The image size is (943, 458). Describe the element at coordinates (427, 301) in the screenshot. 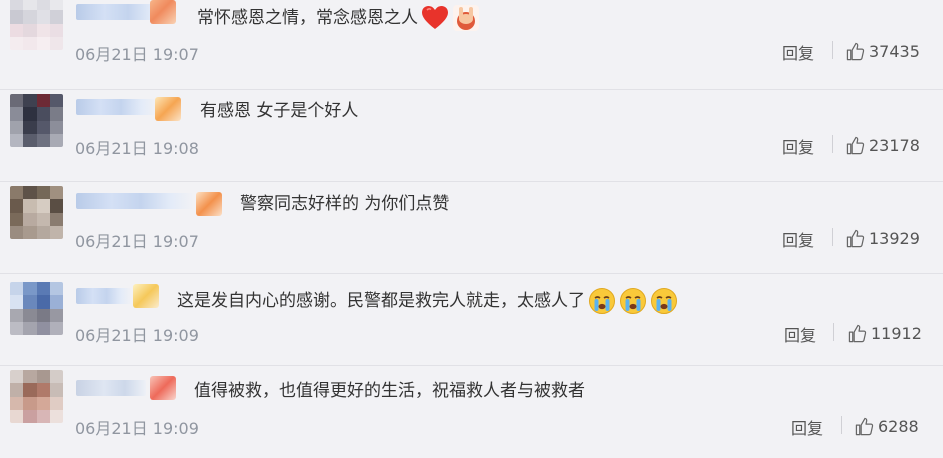

I see `comment-text: 这是发自内心的感谢。民警都是救完人就走，太感人了` at that location.